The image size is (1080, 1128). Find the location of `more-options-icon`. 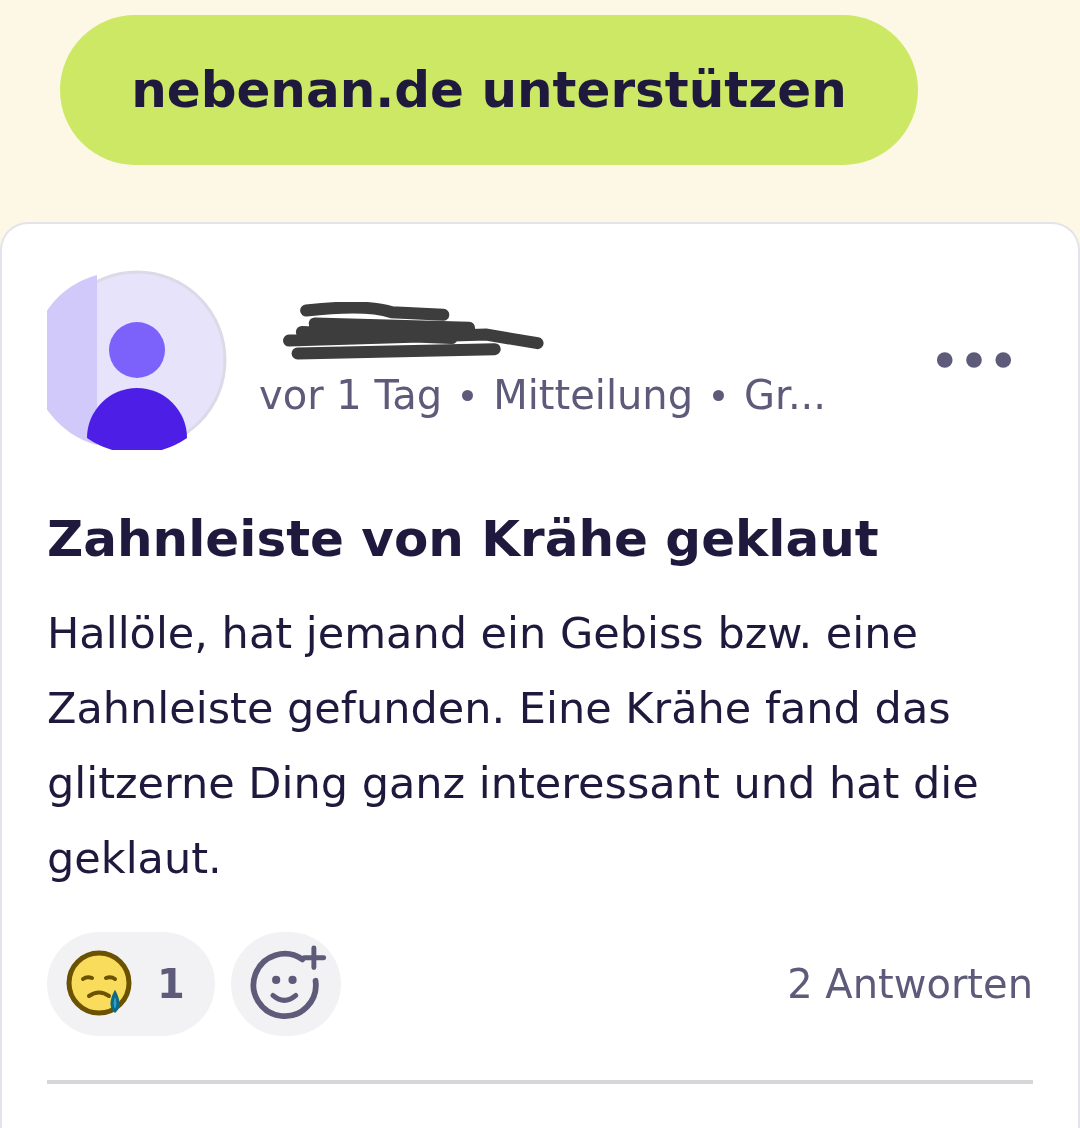

more-options-icon is located at coordinates (974, 360).